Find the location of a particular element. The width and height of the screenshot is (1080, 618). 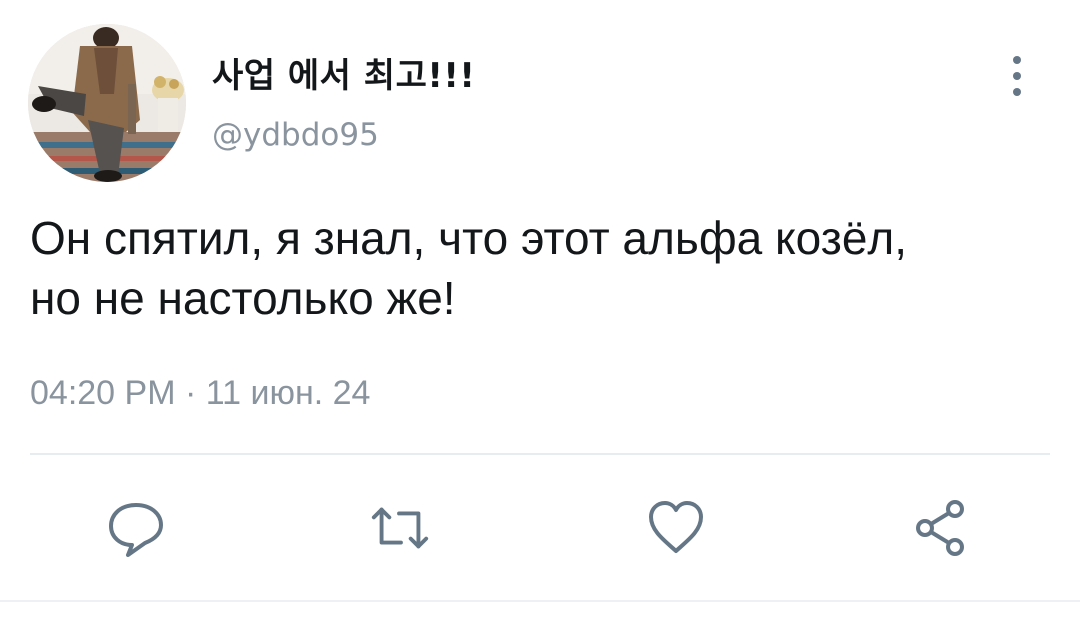

user-handle: @ydbdo95 is located at coordinates (295, 135).